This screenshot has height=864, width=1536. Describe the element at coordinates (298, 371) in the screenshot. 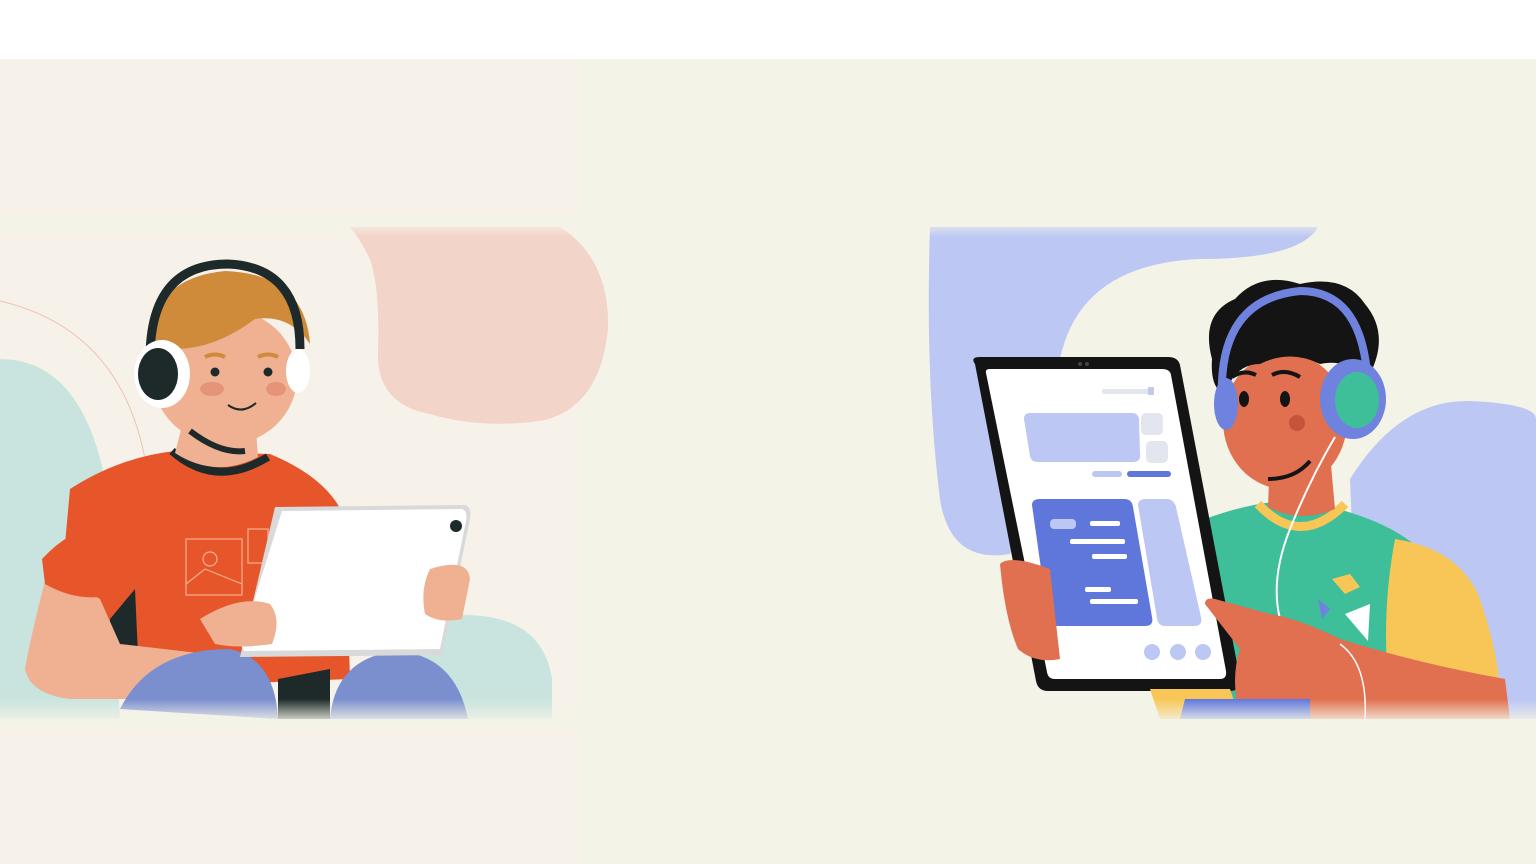

I see `right-ear-cup` at that location.